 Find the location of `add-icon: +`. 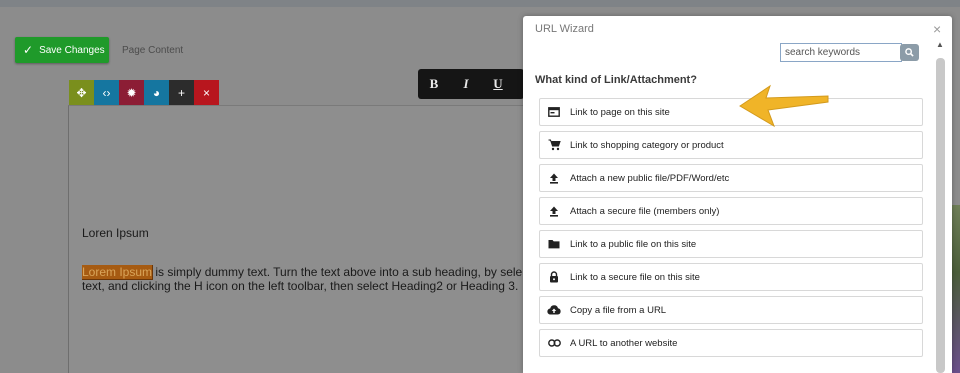

add-icon: + is located at coordinates (181, 92).